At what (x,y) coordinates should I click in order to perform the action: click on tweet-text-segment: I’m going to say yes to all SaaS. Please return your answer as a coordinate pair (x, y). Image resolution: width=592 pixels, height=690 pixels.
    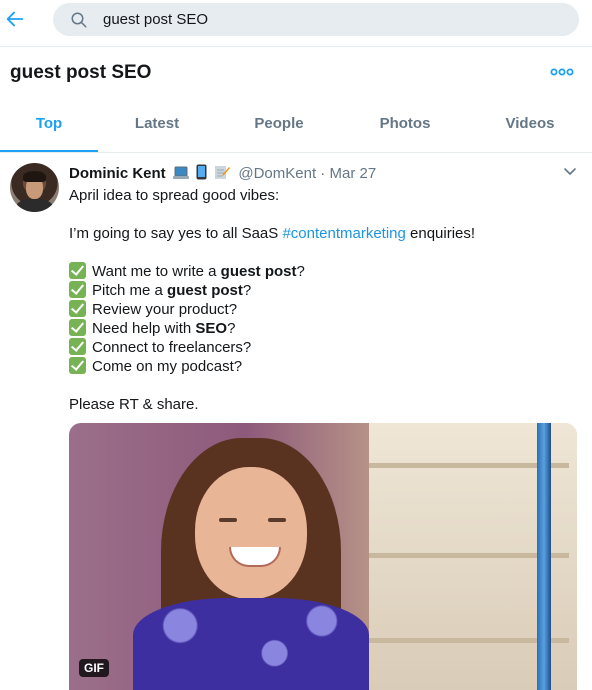
    Looking at the image, I should click on (176, 233).